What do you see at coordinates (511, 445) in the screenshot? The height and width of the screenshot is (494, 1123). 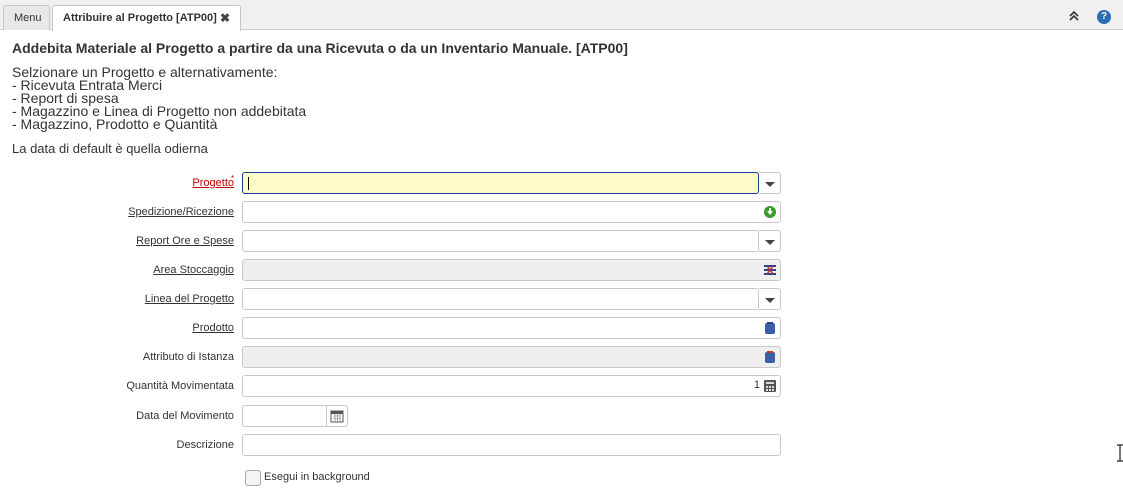 I see `descrizione-input` at bounding box center [511, 445].